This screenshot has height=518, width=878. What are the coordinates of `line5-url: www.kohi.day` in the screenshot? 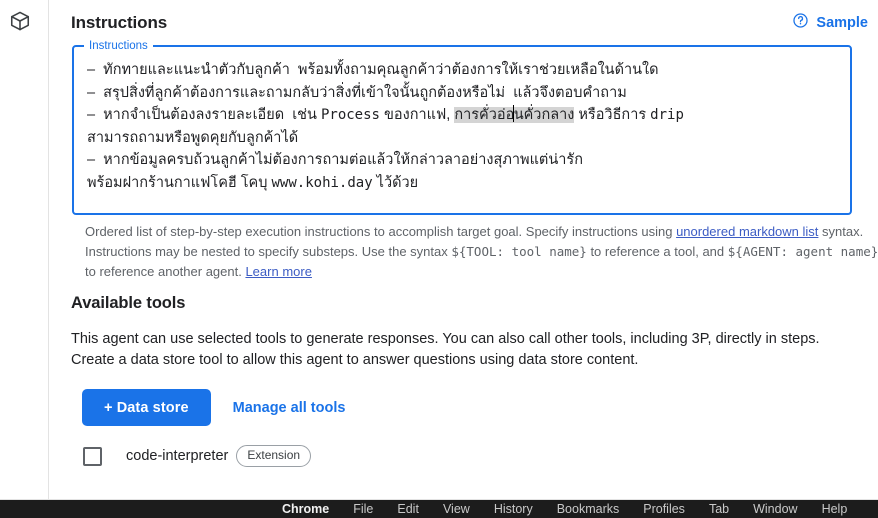 It's located at (322, 182).